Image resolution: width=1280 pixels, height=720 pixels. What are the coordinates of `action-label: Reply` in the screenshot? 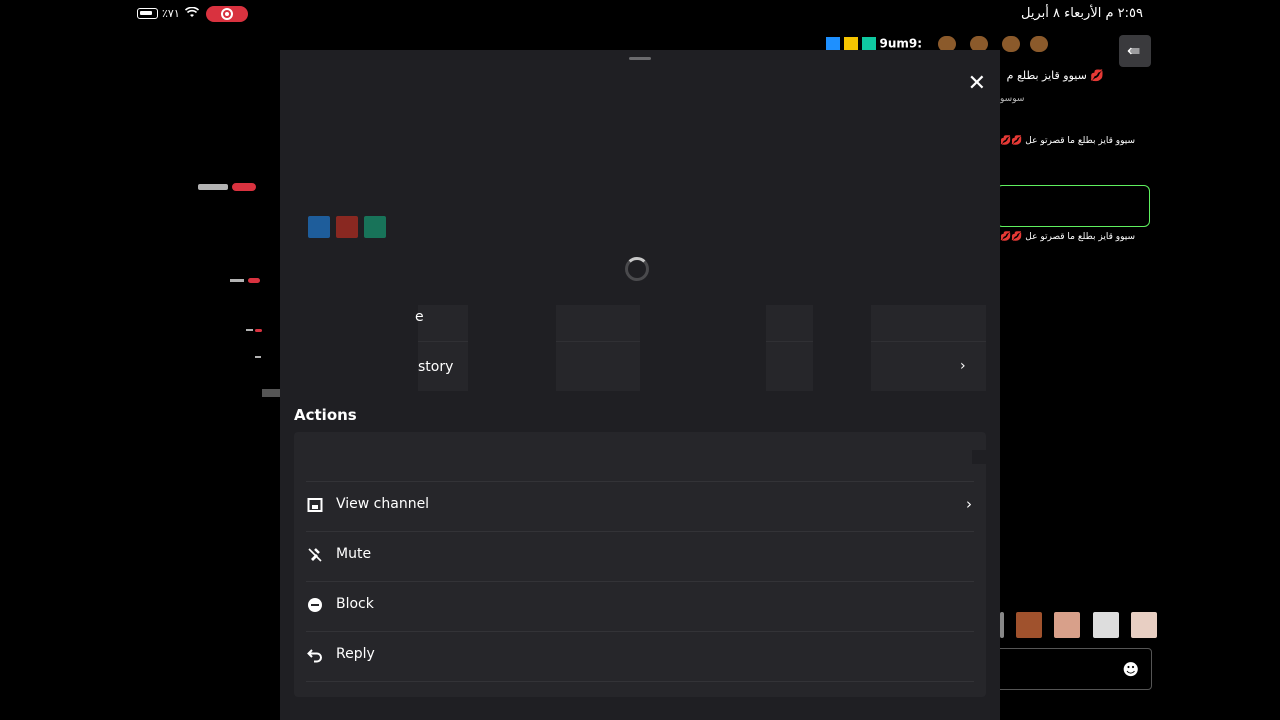 It's located at (355, 654).